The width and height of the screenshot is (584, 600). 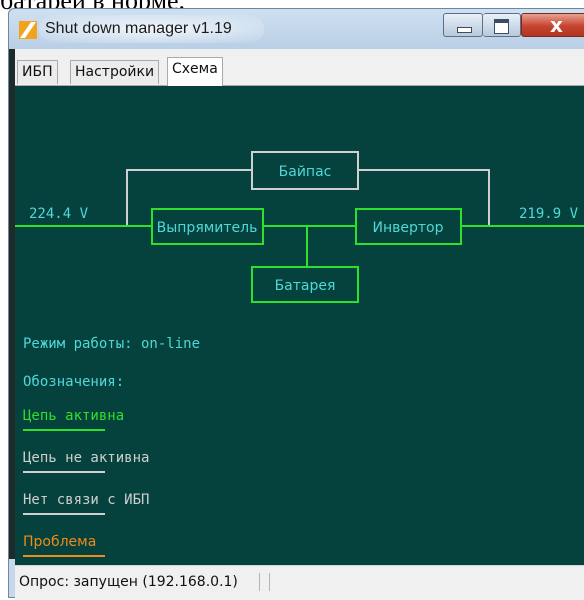 I want to click on legend-active-label: Цепь активна, so click(x=73, y=416).